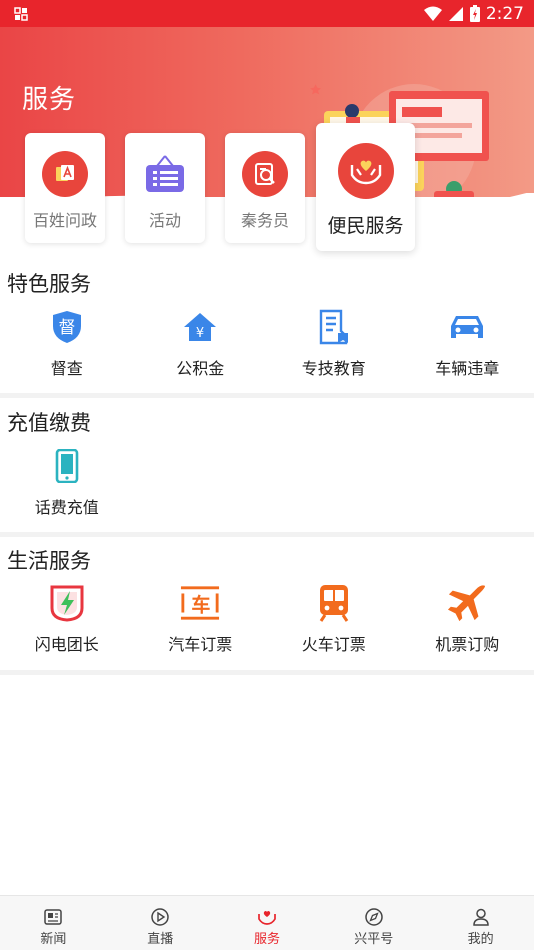  I want to click on recharge-grid: 话费充值, so click(267, 482).